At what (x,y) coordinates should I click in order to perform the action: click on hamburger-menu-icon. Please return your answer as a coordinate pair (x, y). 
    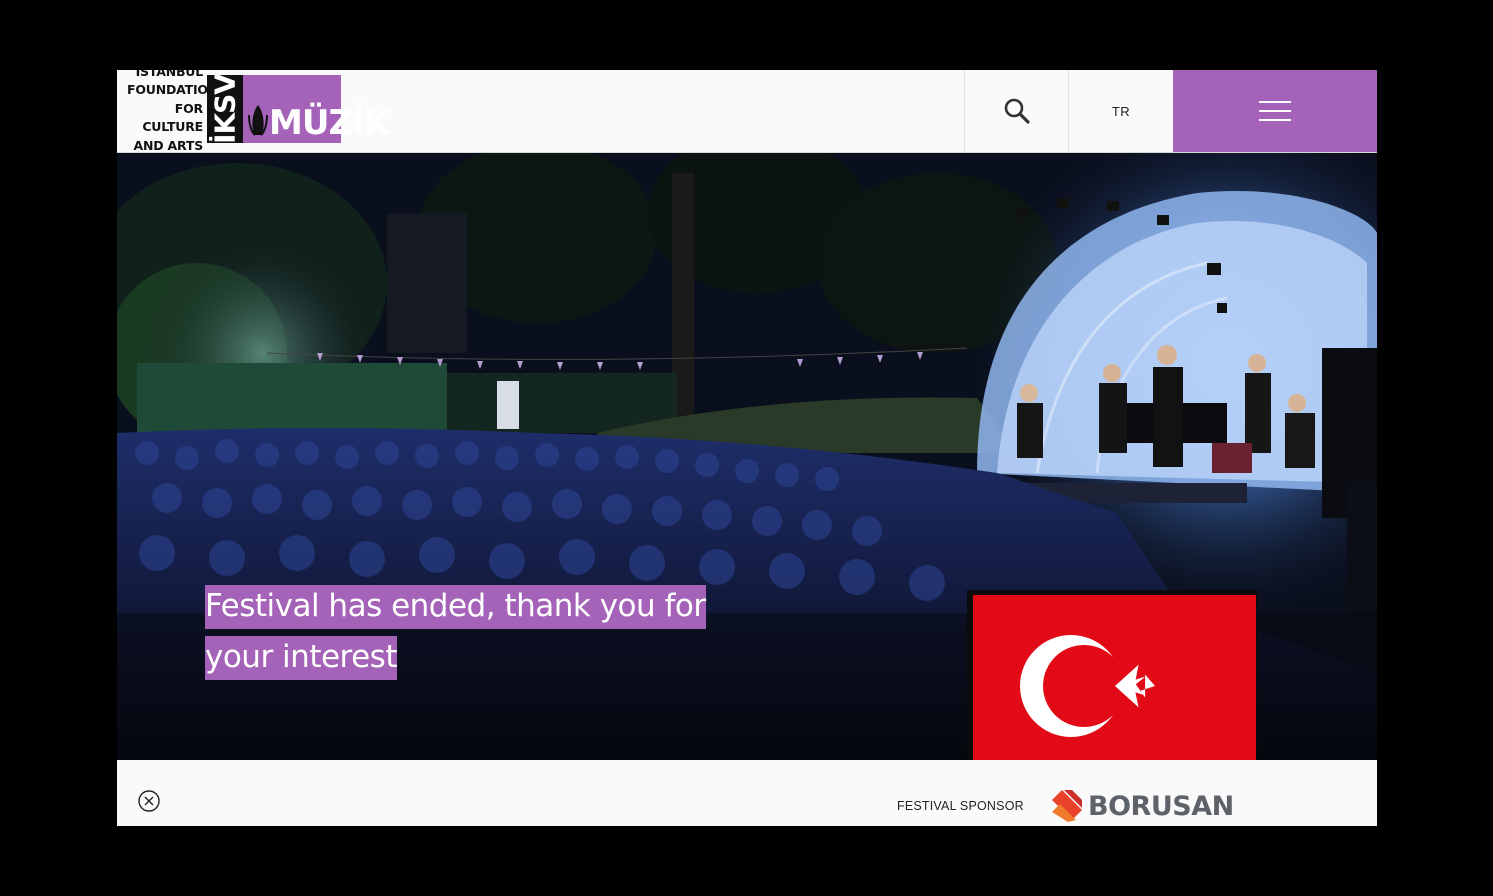
    Looking at the image, I should click on (1275, 111).